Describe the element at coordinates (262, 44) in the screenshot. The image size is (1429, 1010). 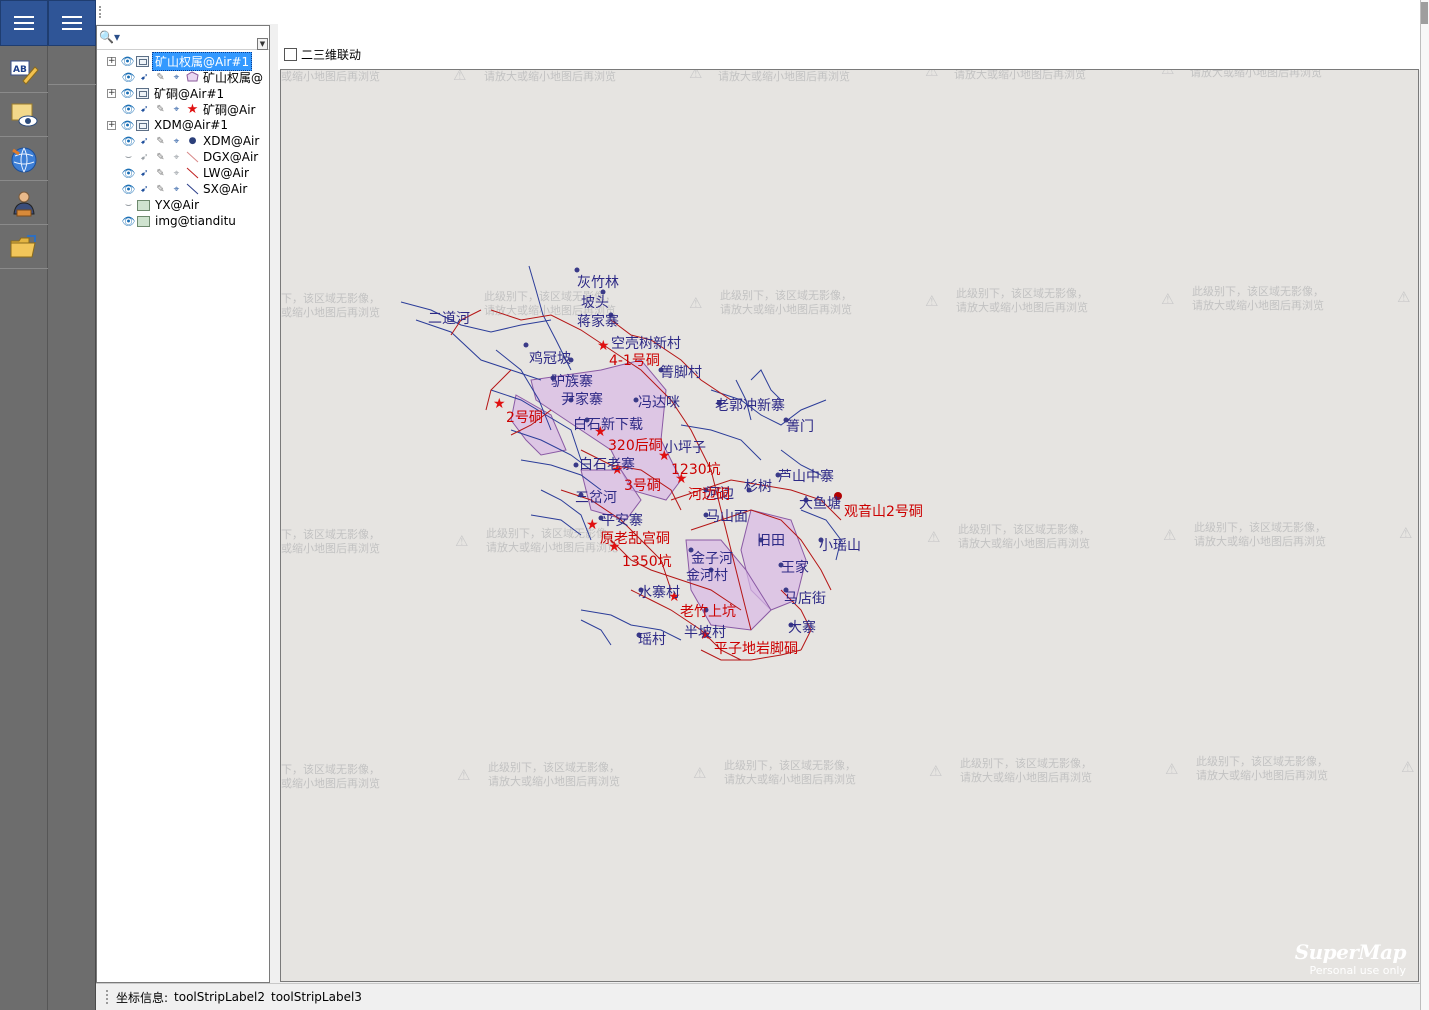
I see `panel-dropdown-button: ▼` at that location.